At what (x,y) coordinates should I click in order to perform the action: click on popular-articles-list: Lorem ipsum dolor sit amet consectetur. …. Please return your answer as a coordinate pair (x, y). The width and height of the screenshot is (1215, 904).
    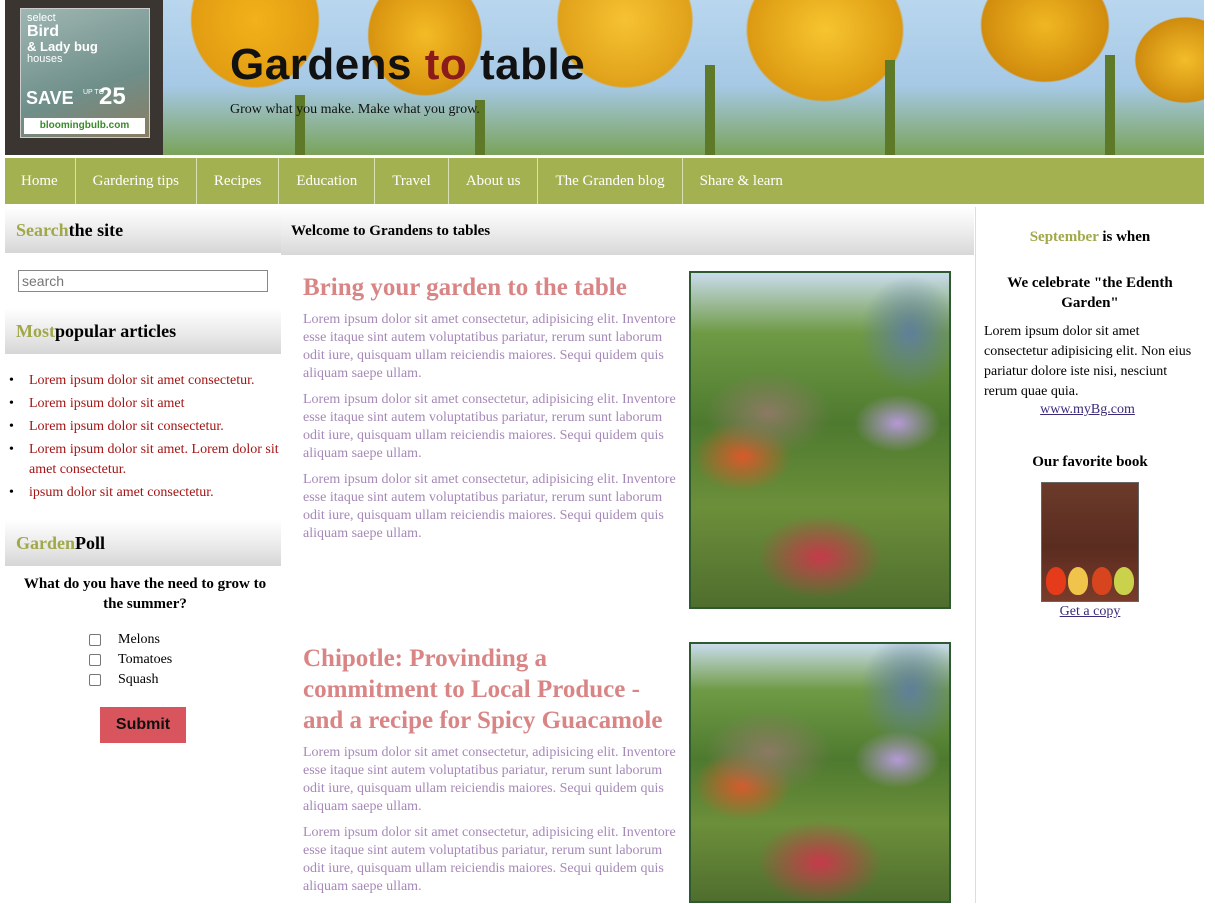
    Looking at the image, I should click on (144, 438).